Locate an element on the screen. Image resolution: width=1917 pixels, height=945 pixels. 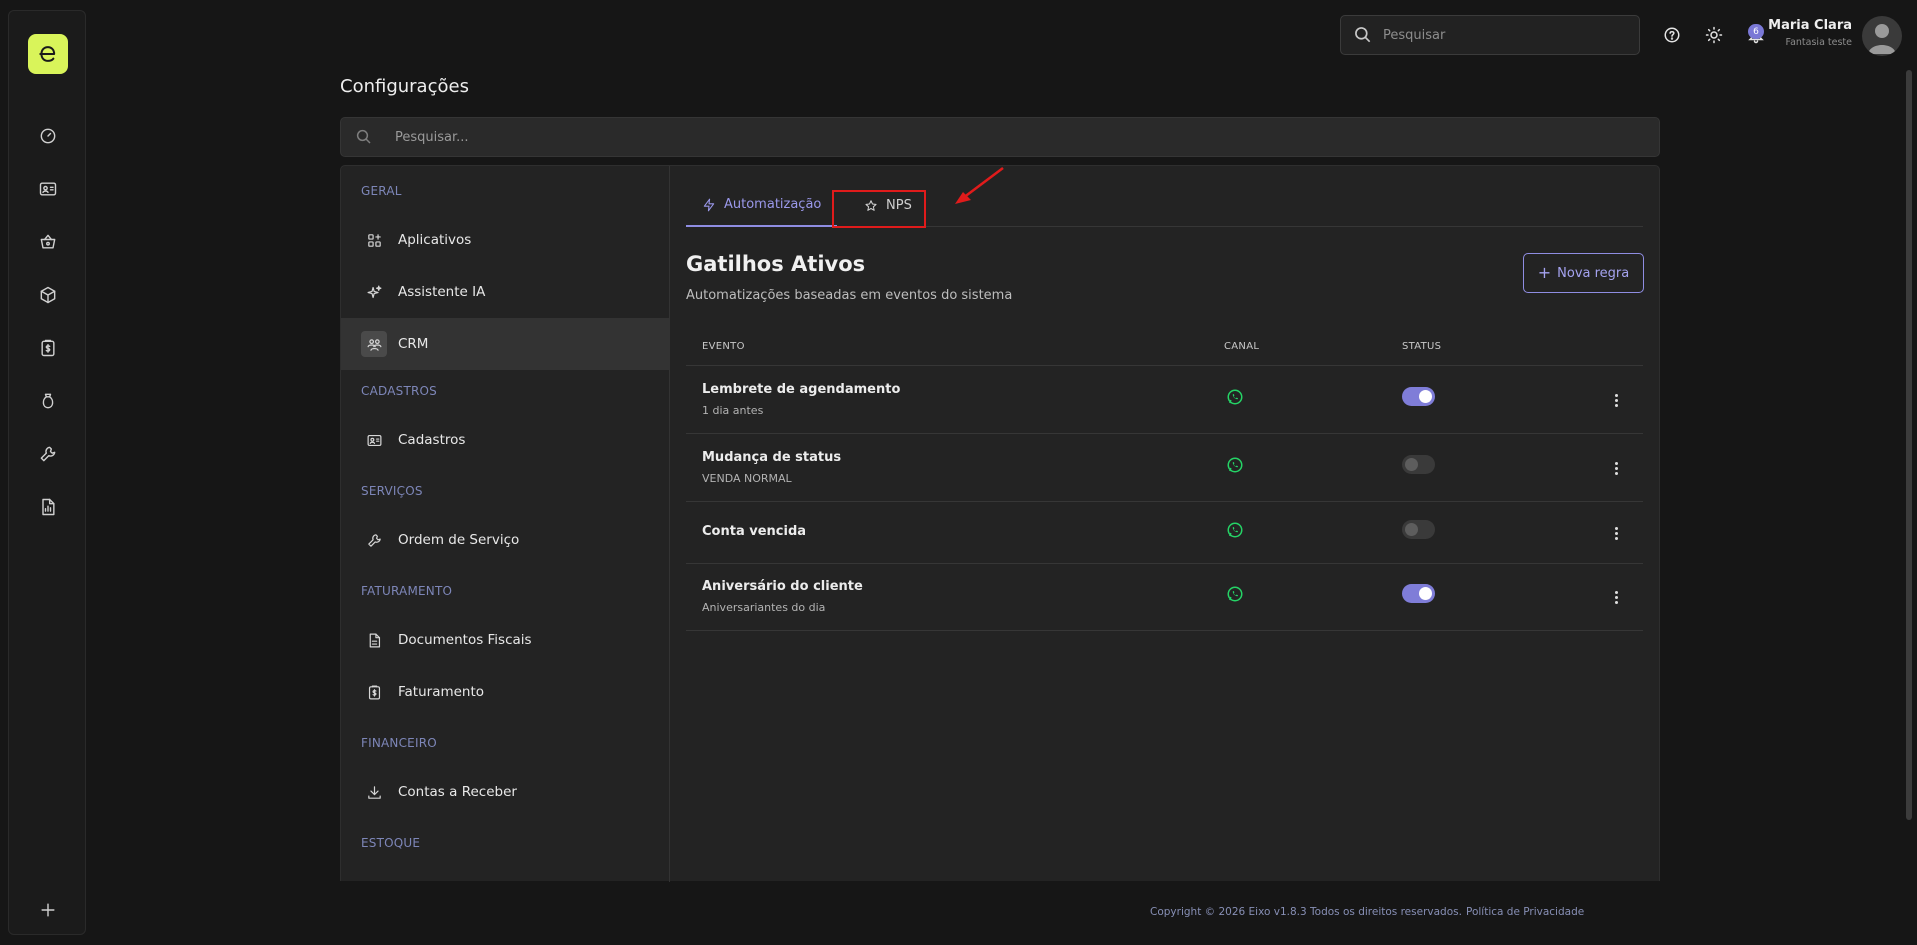
settings-item-label: Cadastros is located at coordinates (432, 440).